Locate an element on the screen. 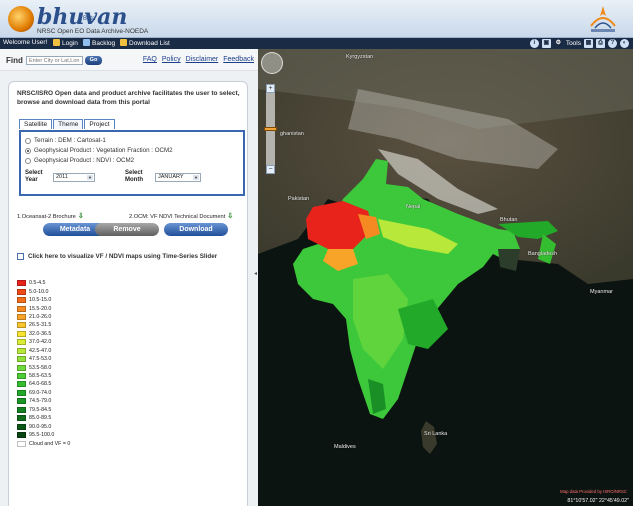 This screenshot has height=506, width=633. bhuvan-logo-icon is located at coordinates (21, 19).